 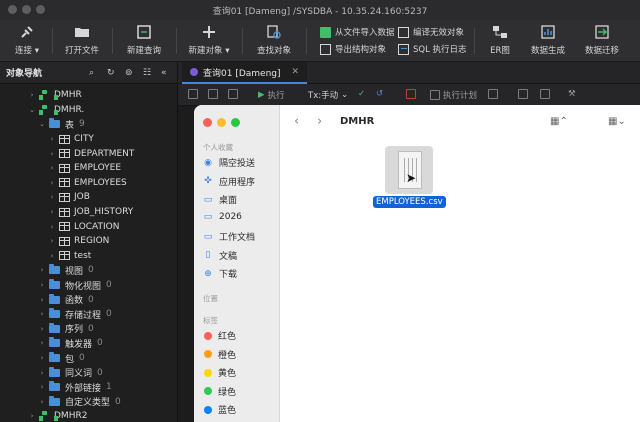 I want to click on commit-icon: ✓, so click(x=361, y=94).